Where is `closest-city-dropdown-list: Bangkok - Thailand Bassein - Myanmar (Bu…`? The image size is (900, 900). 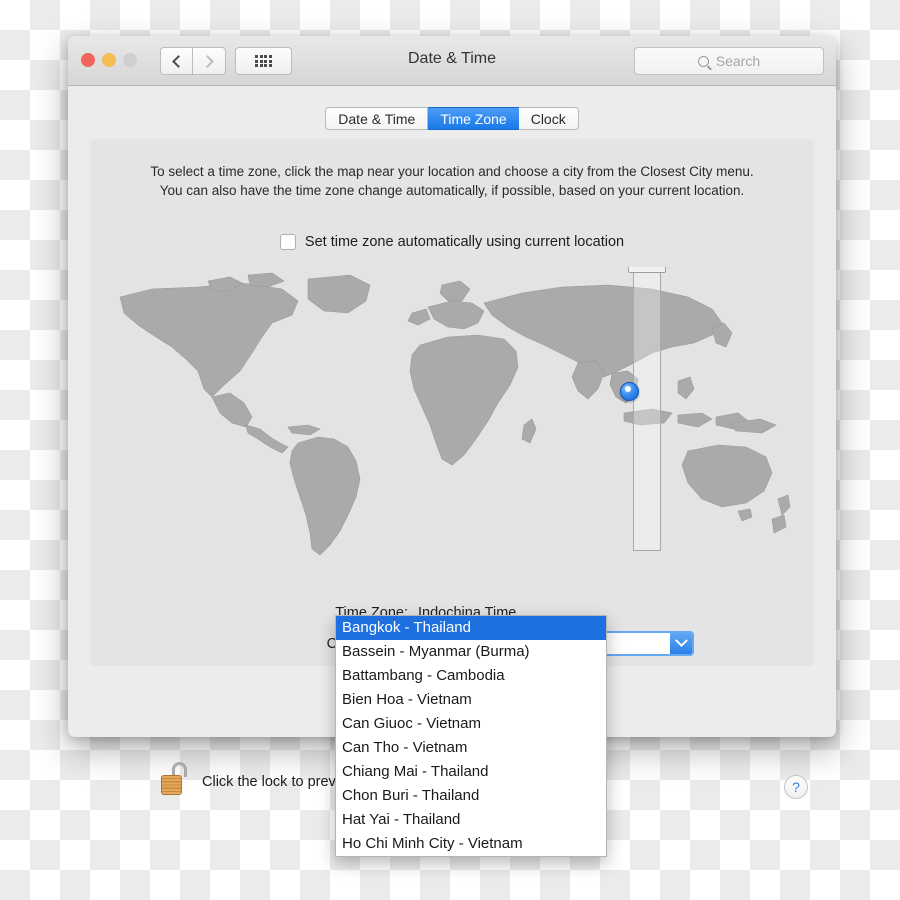
closest-city-dropdown-list: Bangkok - Thailand Bassein - Myanmar (Bu… is located at coordinates (471, 736).